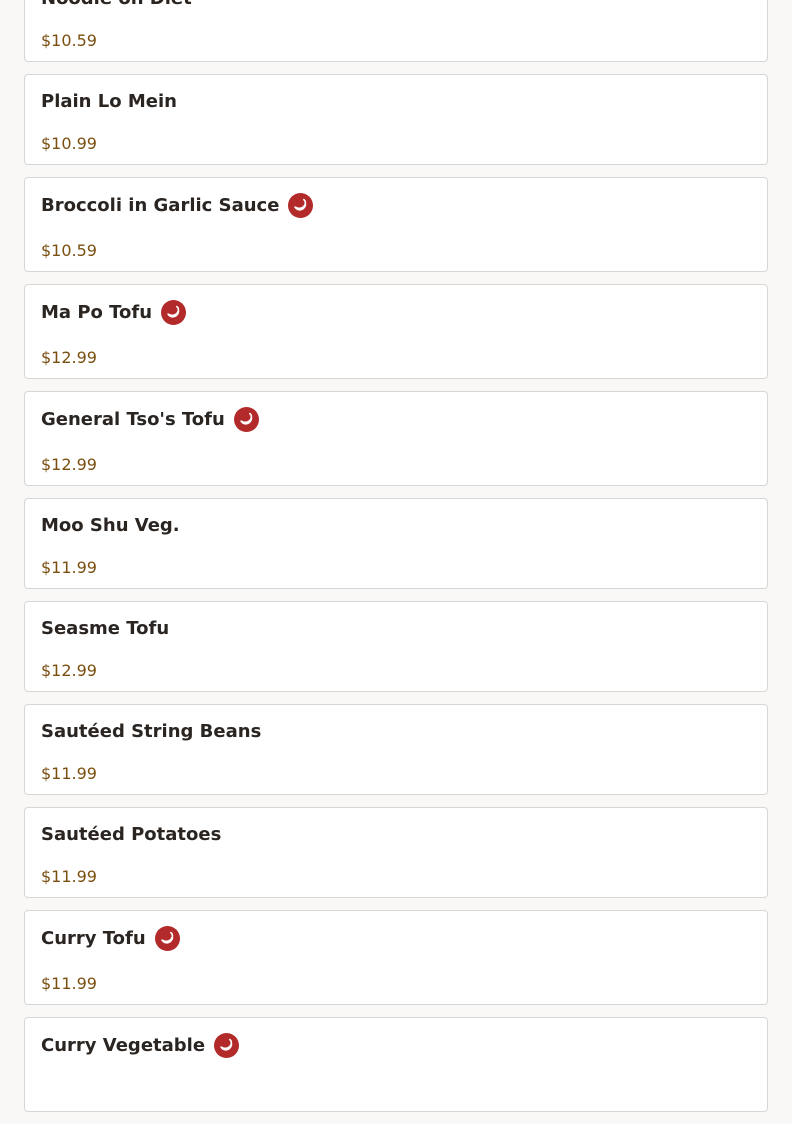 This screenshot has height=1124, width=792. I want to click on menu-item-name-row: Sautéed String Beans, so click(151, 732).